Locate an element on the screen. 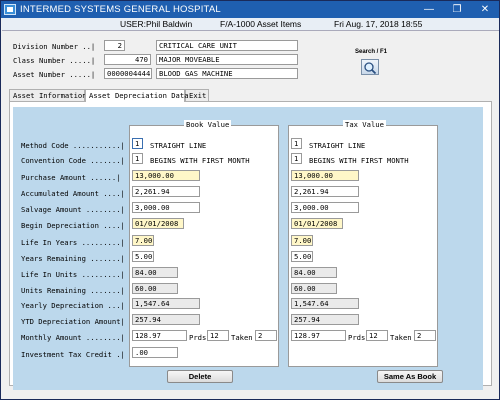 Image resolution: width=500 pixels, height=400 pixels. title-bar: INTERMED SYSTEMS GENERAL HOSPITAL — ❐ ✕ is located at coordinates (250, 9).